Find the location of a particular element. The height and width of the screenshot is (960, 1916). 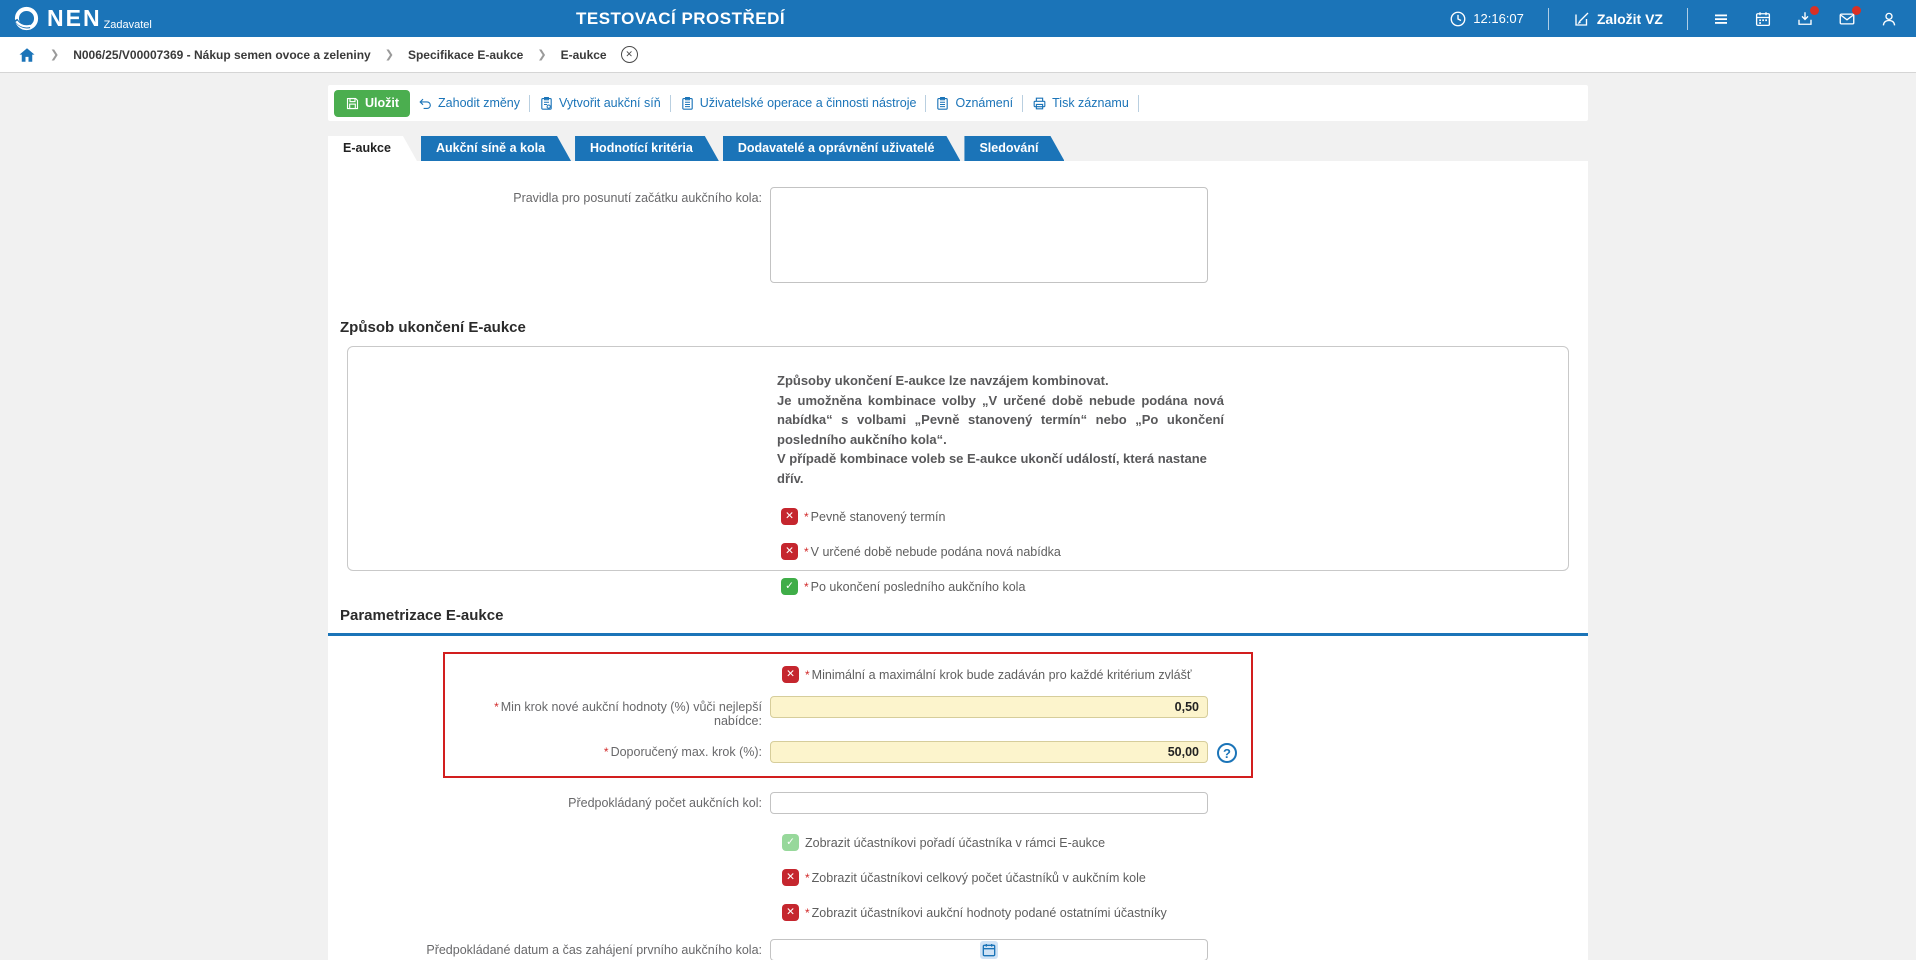

inbox-download is located at coordinates (1807, 16).